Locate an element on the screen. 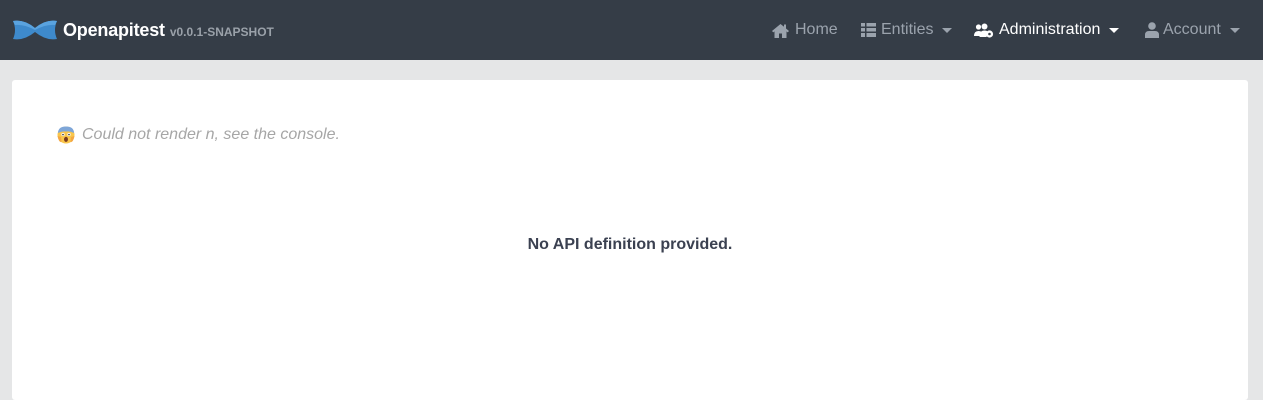  nav-account: Account is located at coordinates (1192, 30).